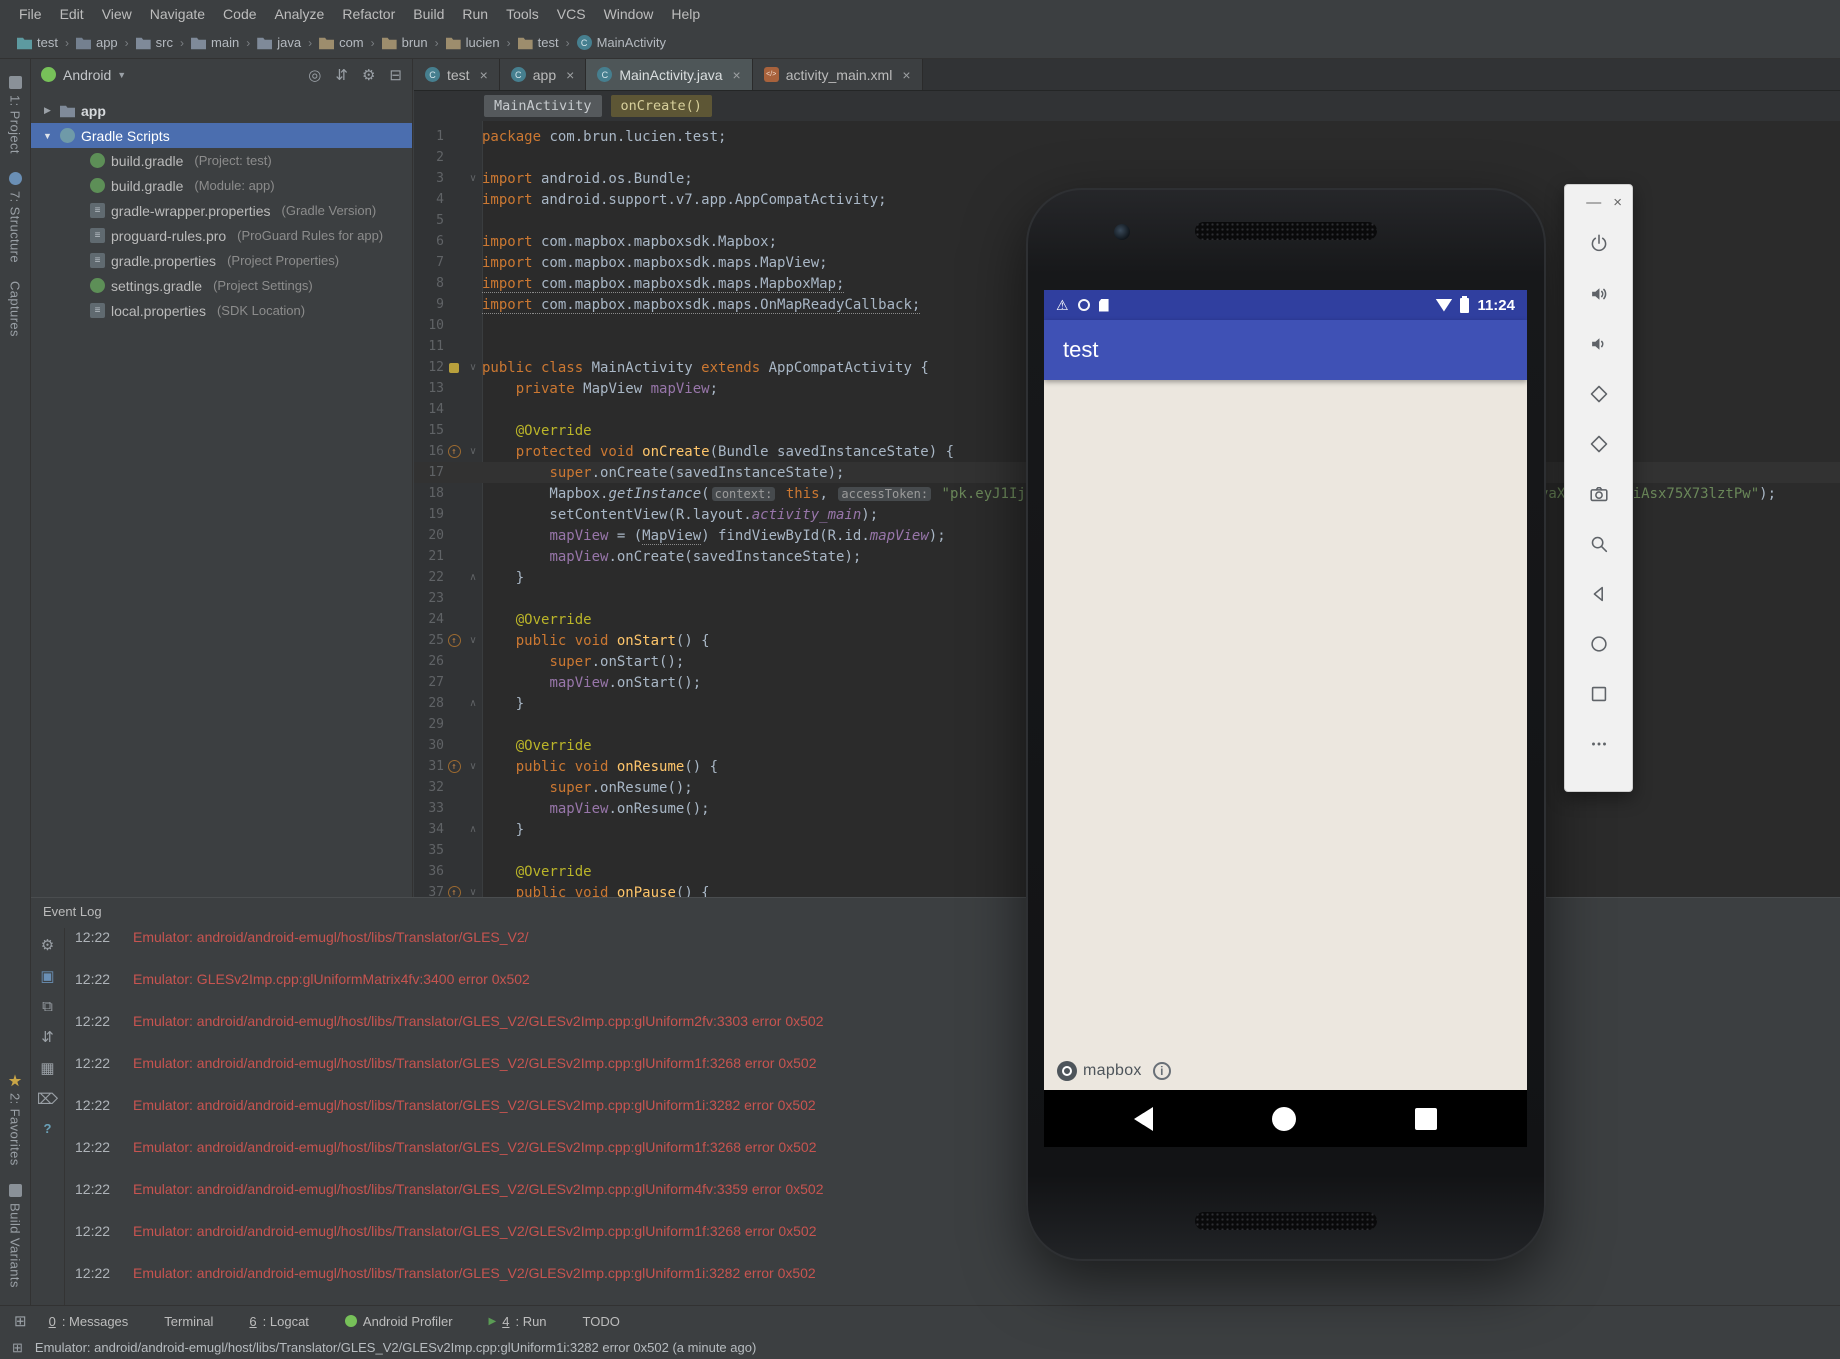  Describe the element at coordinates (221, 310) in the screenshot. I see `tree-item-local-properties-sdk-location: local.properties (SDK Location)` at that location.